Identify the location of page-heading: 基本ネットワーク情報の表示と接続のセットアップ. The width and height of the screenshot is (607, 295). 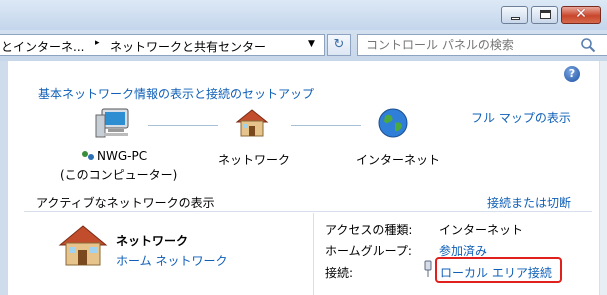
(176, 94).